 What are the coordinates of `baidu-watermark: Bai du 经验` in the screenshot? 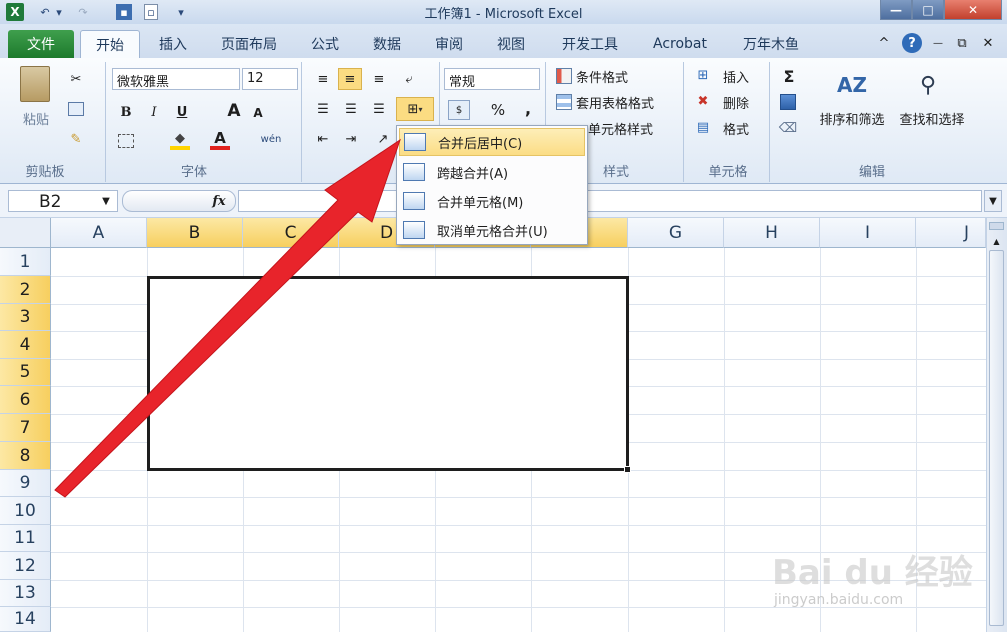 It's located at (872, 573).